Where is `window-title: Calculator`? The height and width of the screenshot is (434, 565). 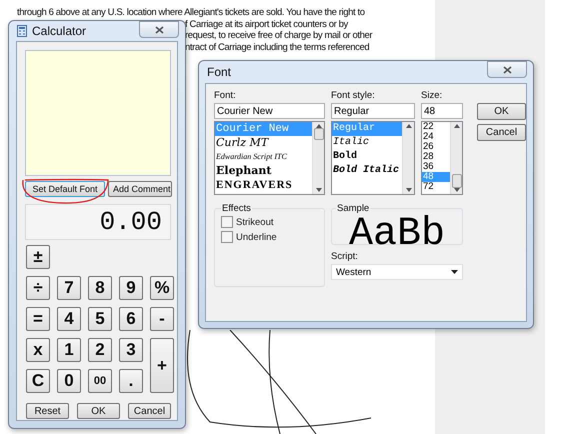
window-title: Calculator is located at coordinates (60, 31).